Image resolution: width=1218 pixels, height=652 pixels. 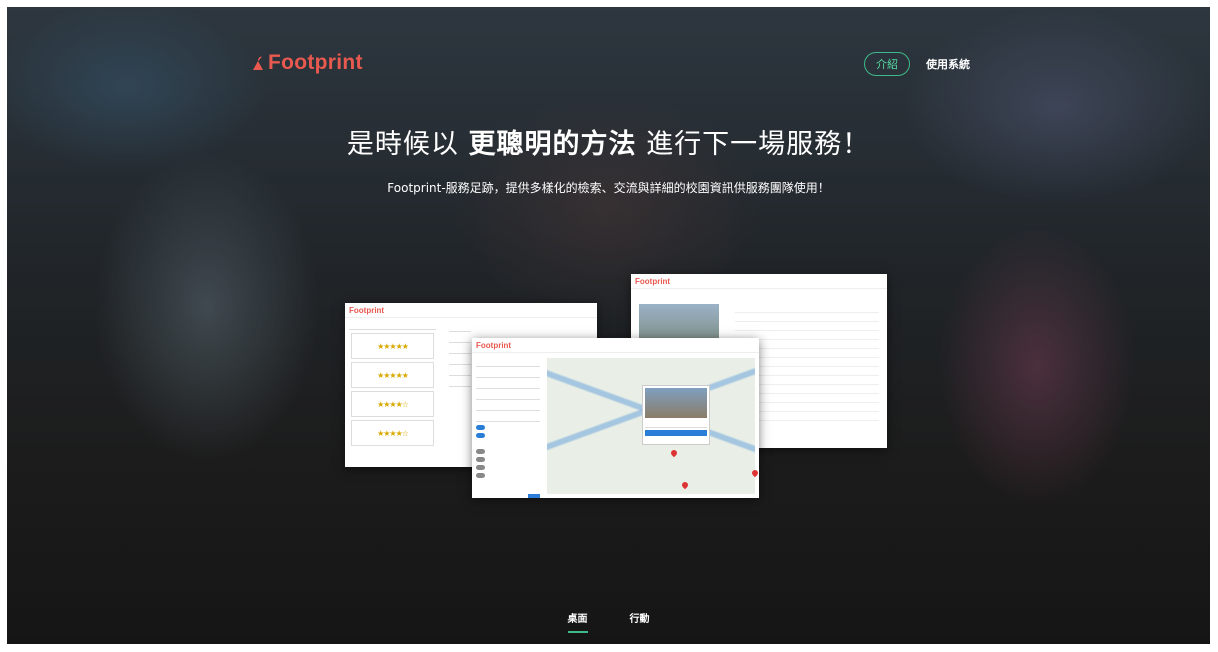 I want to click on brand-name: Footprint, so click(x=315, y=62).